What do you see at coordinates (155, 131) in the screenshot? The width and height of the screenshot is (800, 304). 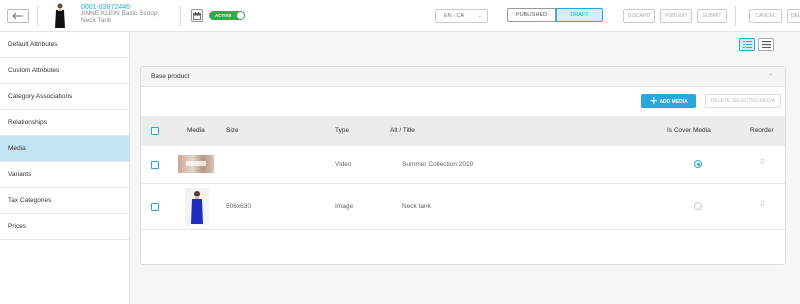 I see `select-all-checkbox` at bounding box center [155, 131].